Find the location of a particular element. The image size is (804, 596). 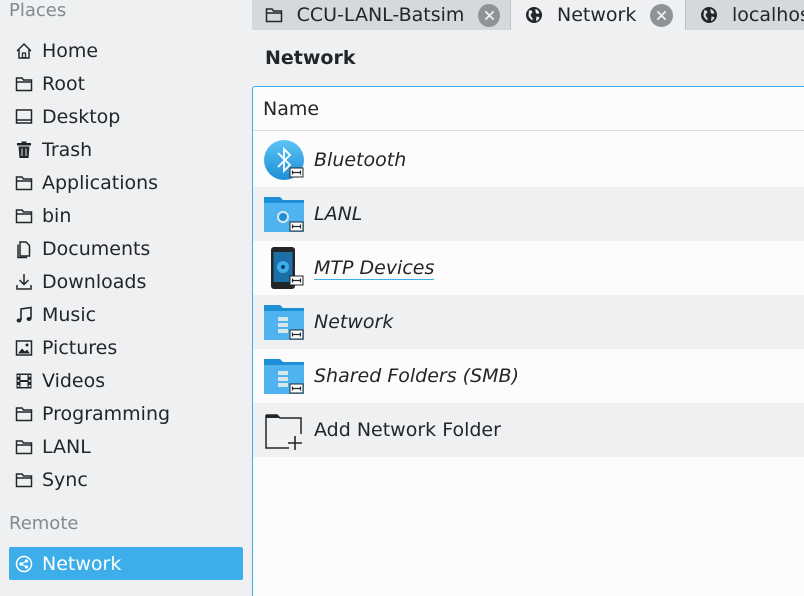

documents-icon is located at coordinates (24, 249).